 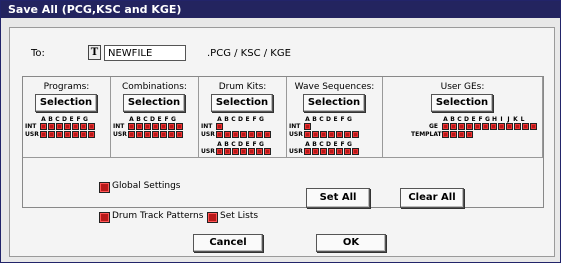 What do you see at coordinates (242, 103) in the screenshot?
I see `drum-kits-selection-button: Selection` at bounding box center [242, 103].